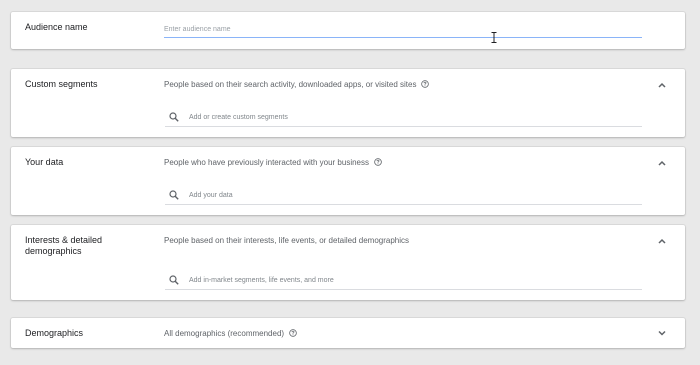 This screenshot has height=365, width=700. Describe the element at coordinates (44, 162) in the screenshot. I see `your-data-label: Your data` at that location.